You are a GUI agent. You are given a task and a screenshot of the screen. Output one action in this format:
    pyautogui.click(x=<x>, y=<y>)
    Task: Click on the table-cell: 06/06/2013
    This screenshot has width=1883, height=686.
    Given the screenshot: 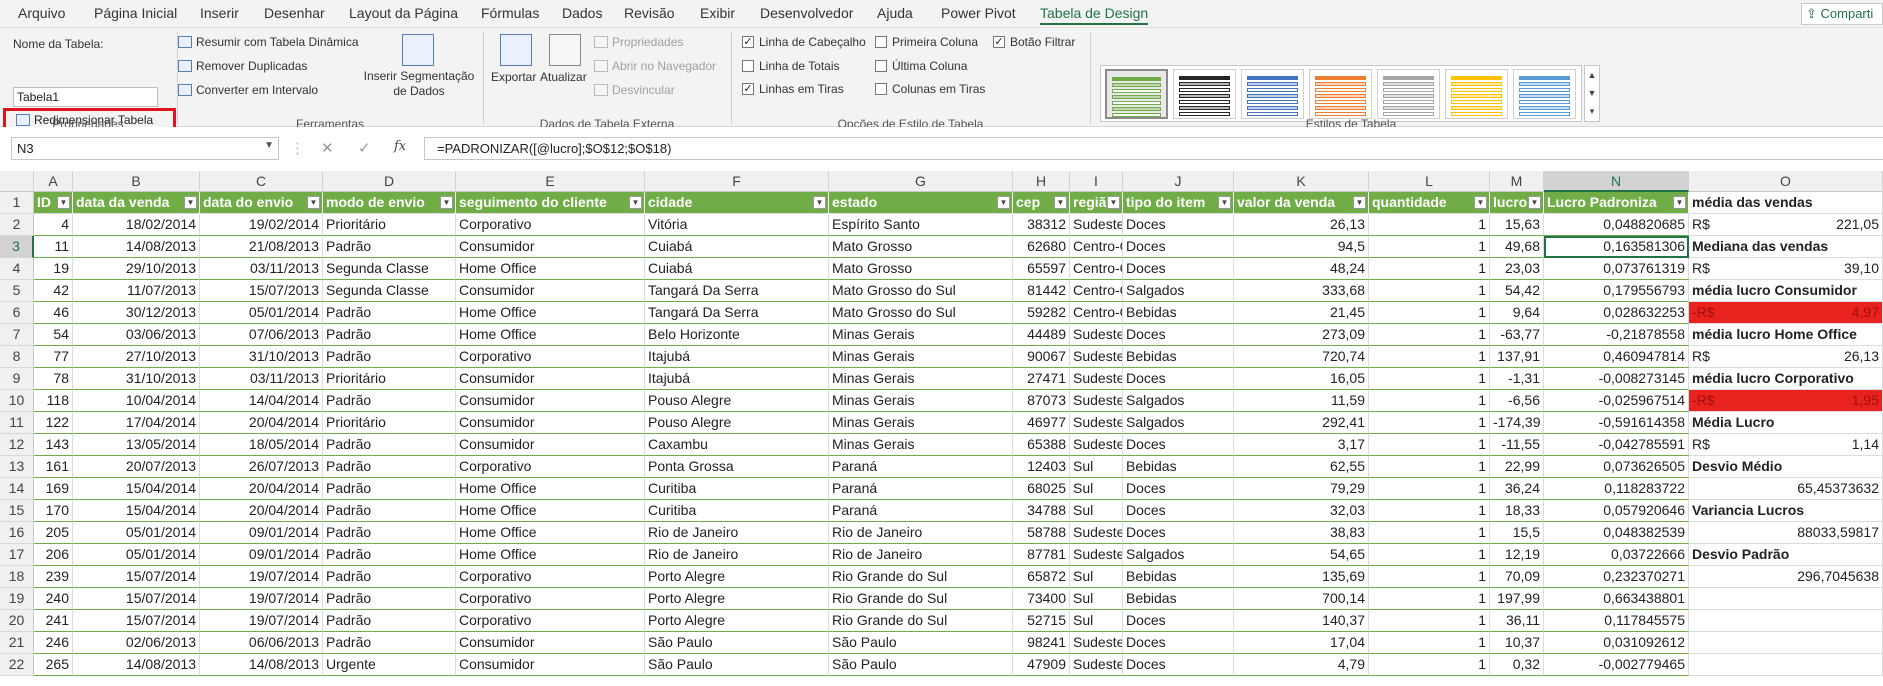 What is the action you would take?
    pyautogui.click(x=261, y=643)
    